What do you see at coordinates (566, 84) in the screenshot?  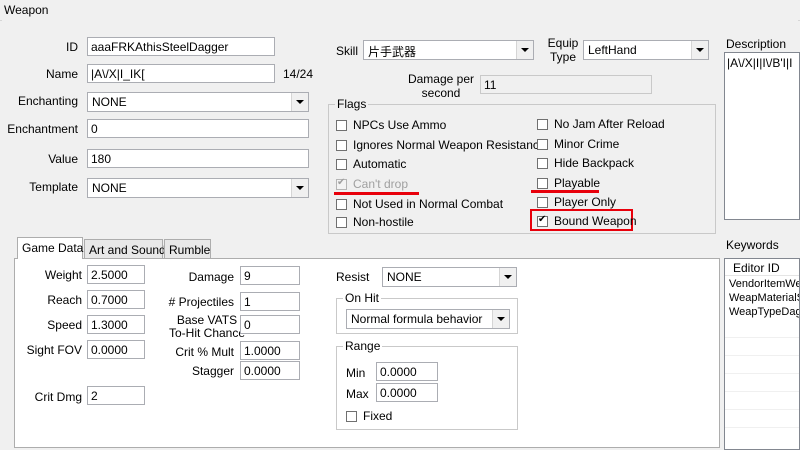 I see `damage-per-second-field` at bounding box center [566, 84].